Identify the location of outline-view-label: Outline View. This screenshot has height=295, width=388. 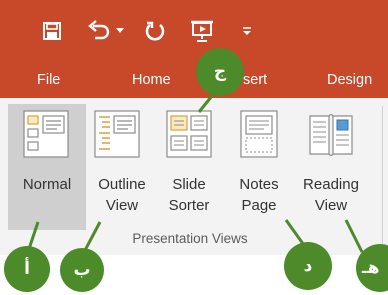
(122, 195).